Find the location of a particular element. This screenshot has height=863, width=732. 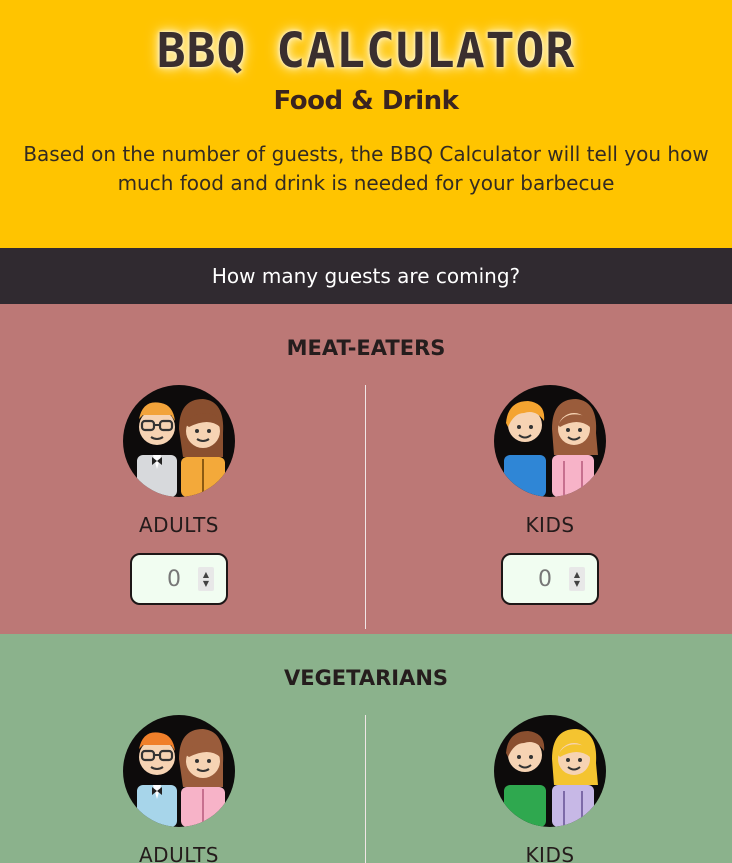

meat-kids-column: KIDS 0 ▲ ▼ is located at coordinates (549, 495).